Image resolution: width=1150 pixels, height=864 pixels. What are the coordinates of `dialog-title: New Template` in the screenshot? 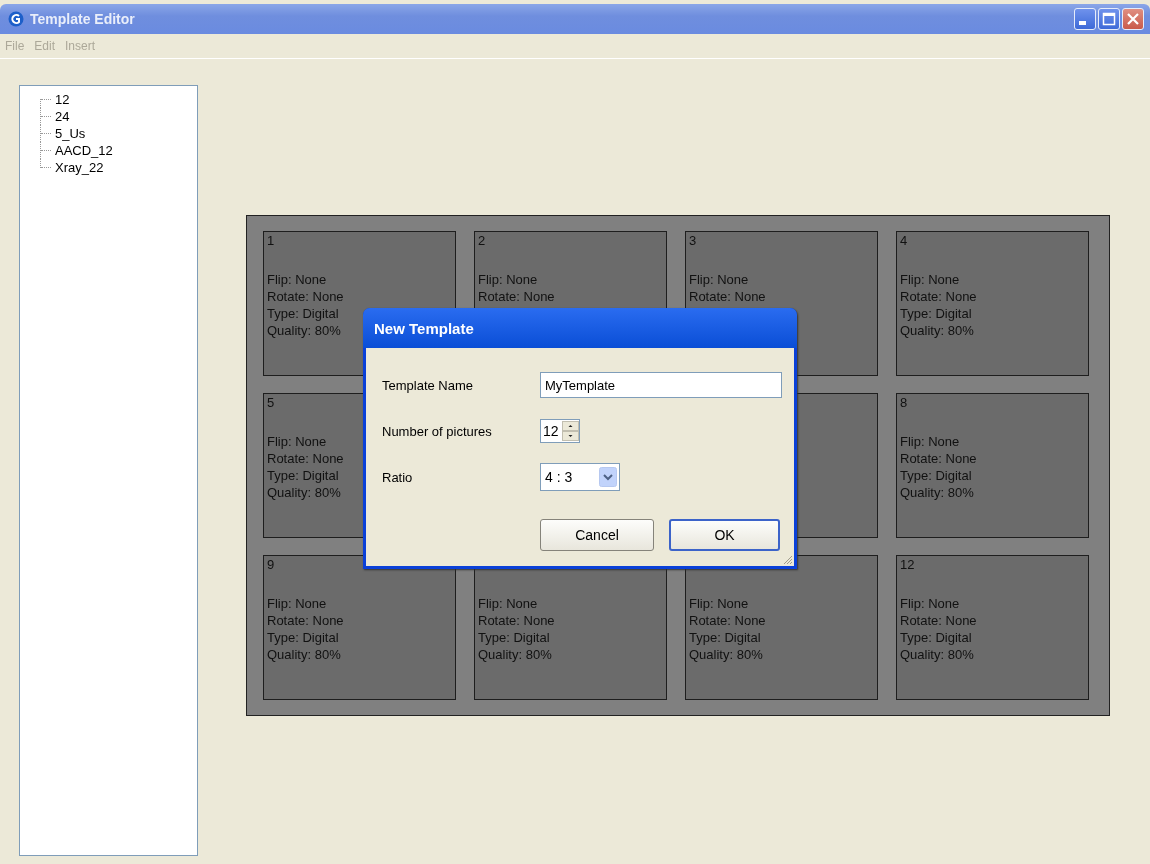 It's located at (580, 328).